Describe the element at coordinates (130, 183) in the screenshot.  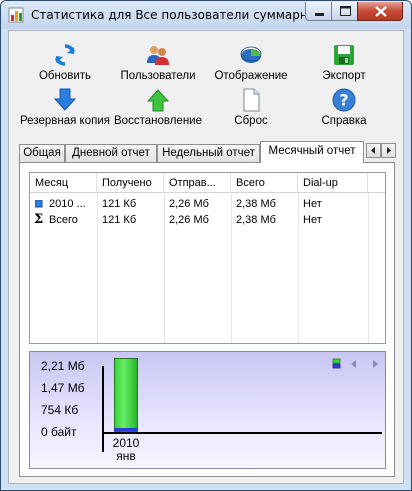
I see `column-header-received: Получено` at that location.